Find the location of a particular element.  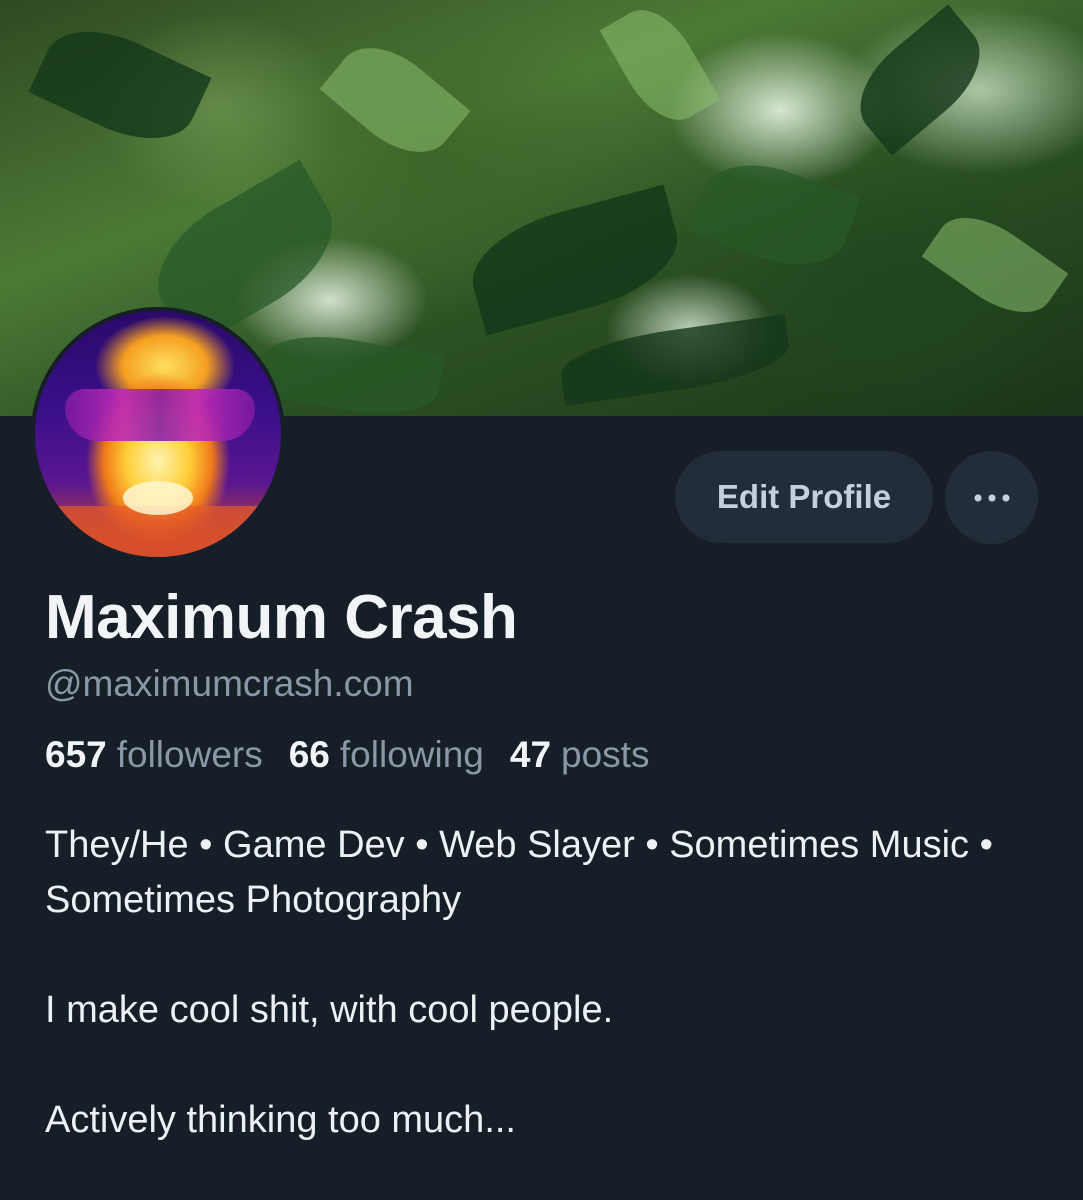

followers-stat: 657 followers is located at coordinates (154, 755).